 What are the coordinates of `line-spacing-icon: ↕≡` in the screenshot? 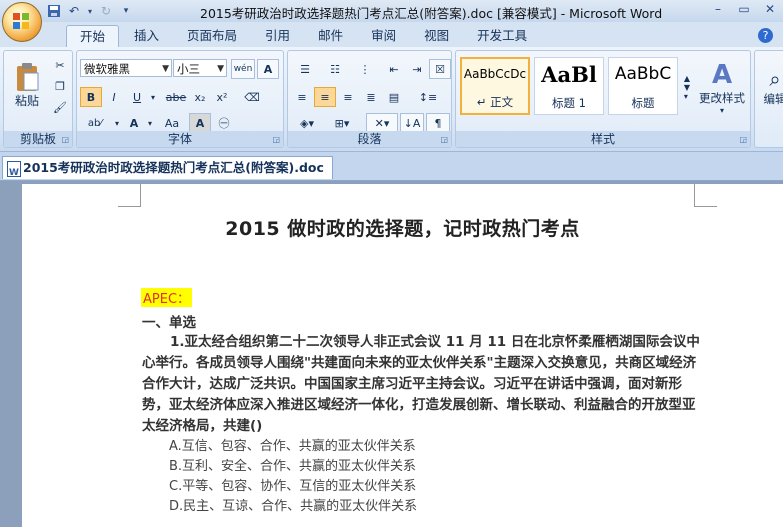 It's located at (428, 97).